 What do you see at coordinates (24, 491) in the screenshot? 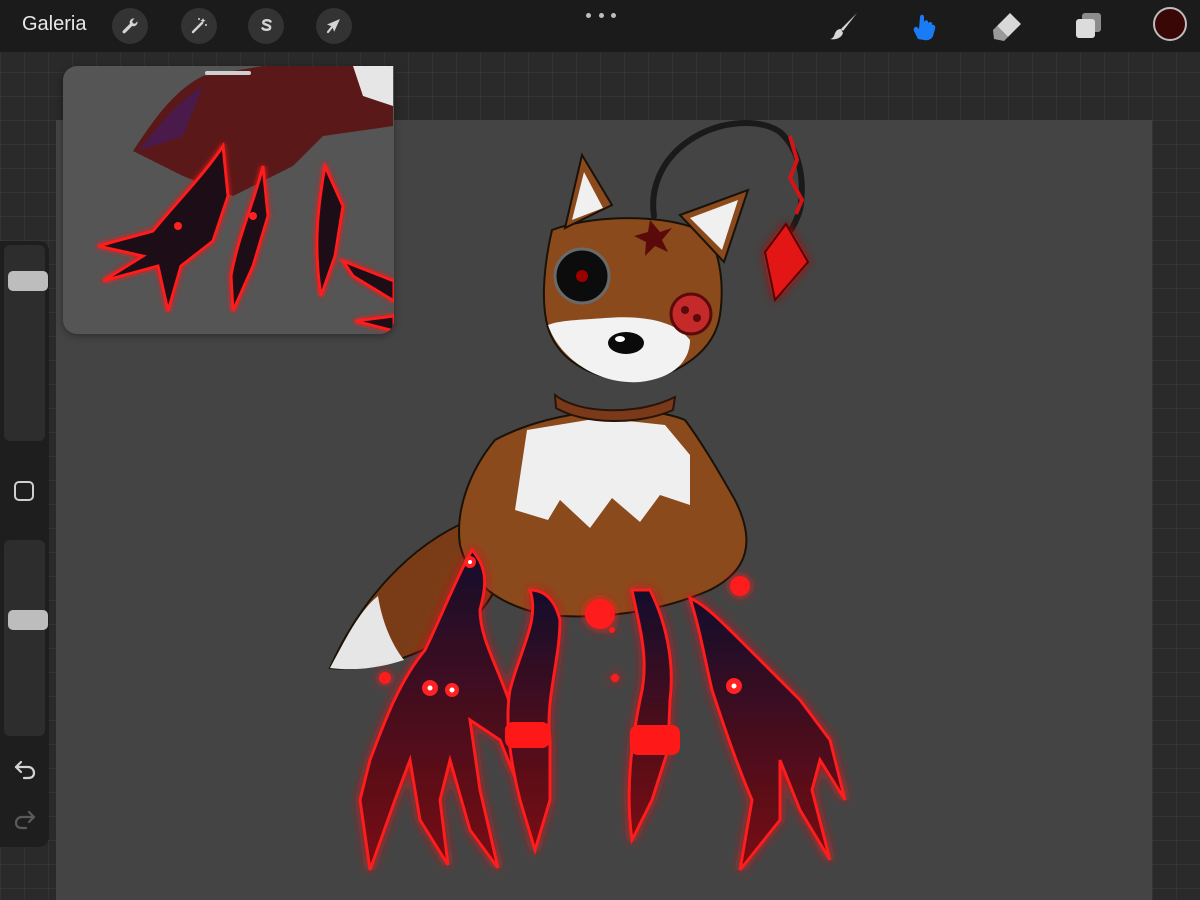
I see `modify-button` at bounding box center [24, 491].